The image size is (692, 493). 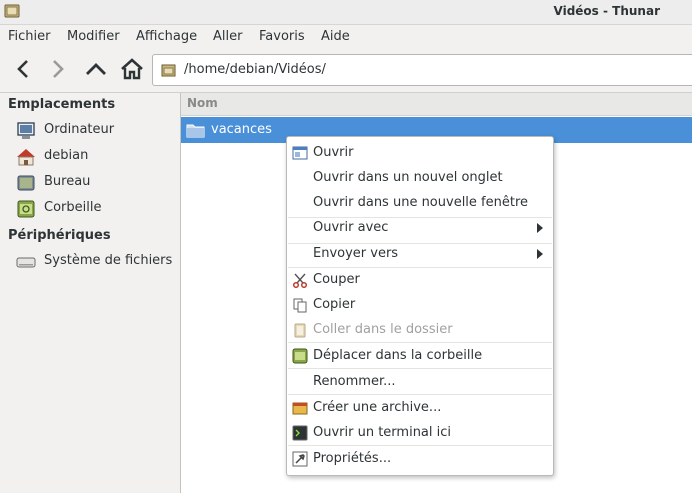 I want to click on location-bar: /home/debian/Vidéos/, so click(x=422, y=70).